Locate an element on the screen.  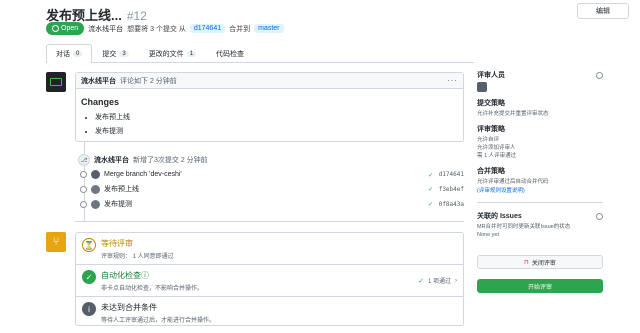
checks-count: 1 项通过 is located at coordinates (439, 282).